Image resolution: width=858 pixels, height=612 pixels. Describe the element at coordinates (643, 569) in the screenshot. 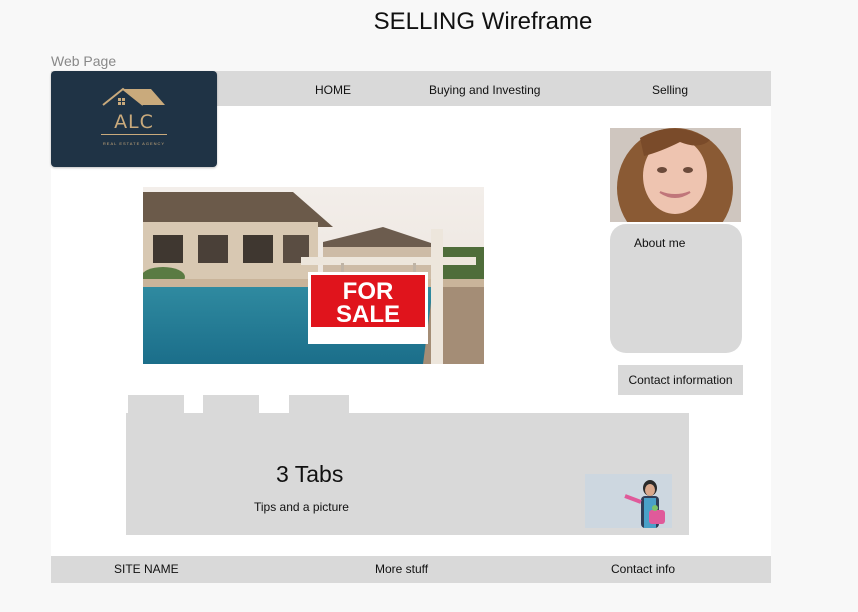

I see `footer-contact-link: Contact info` at that location.